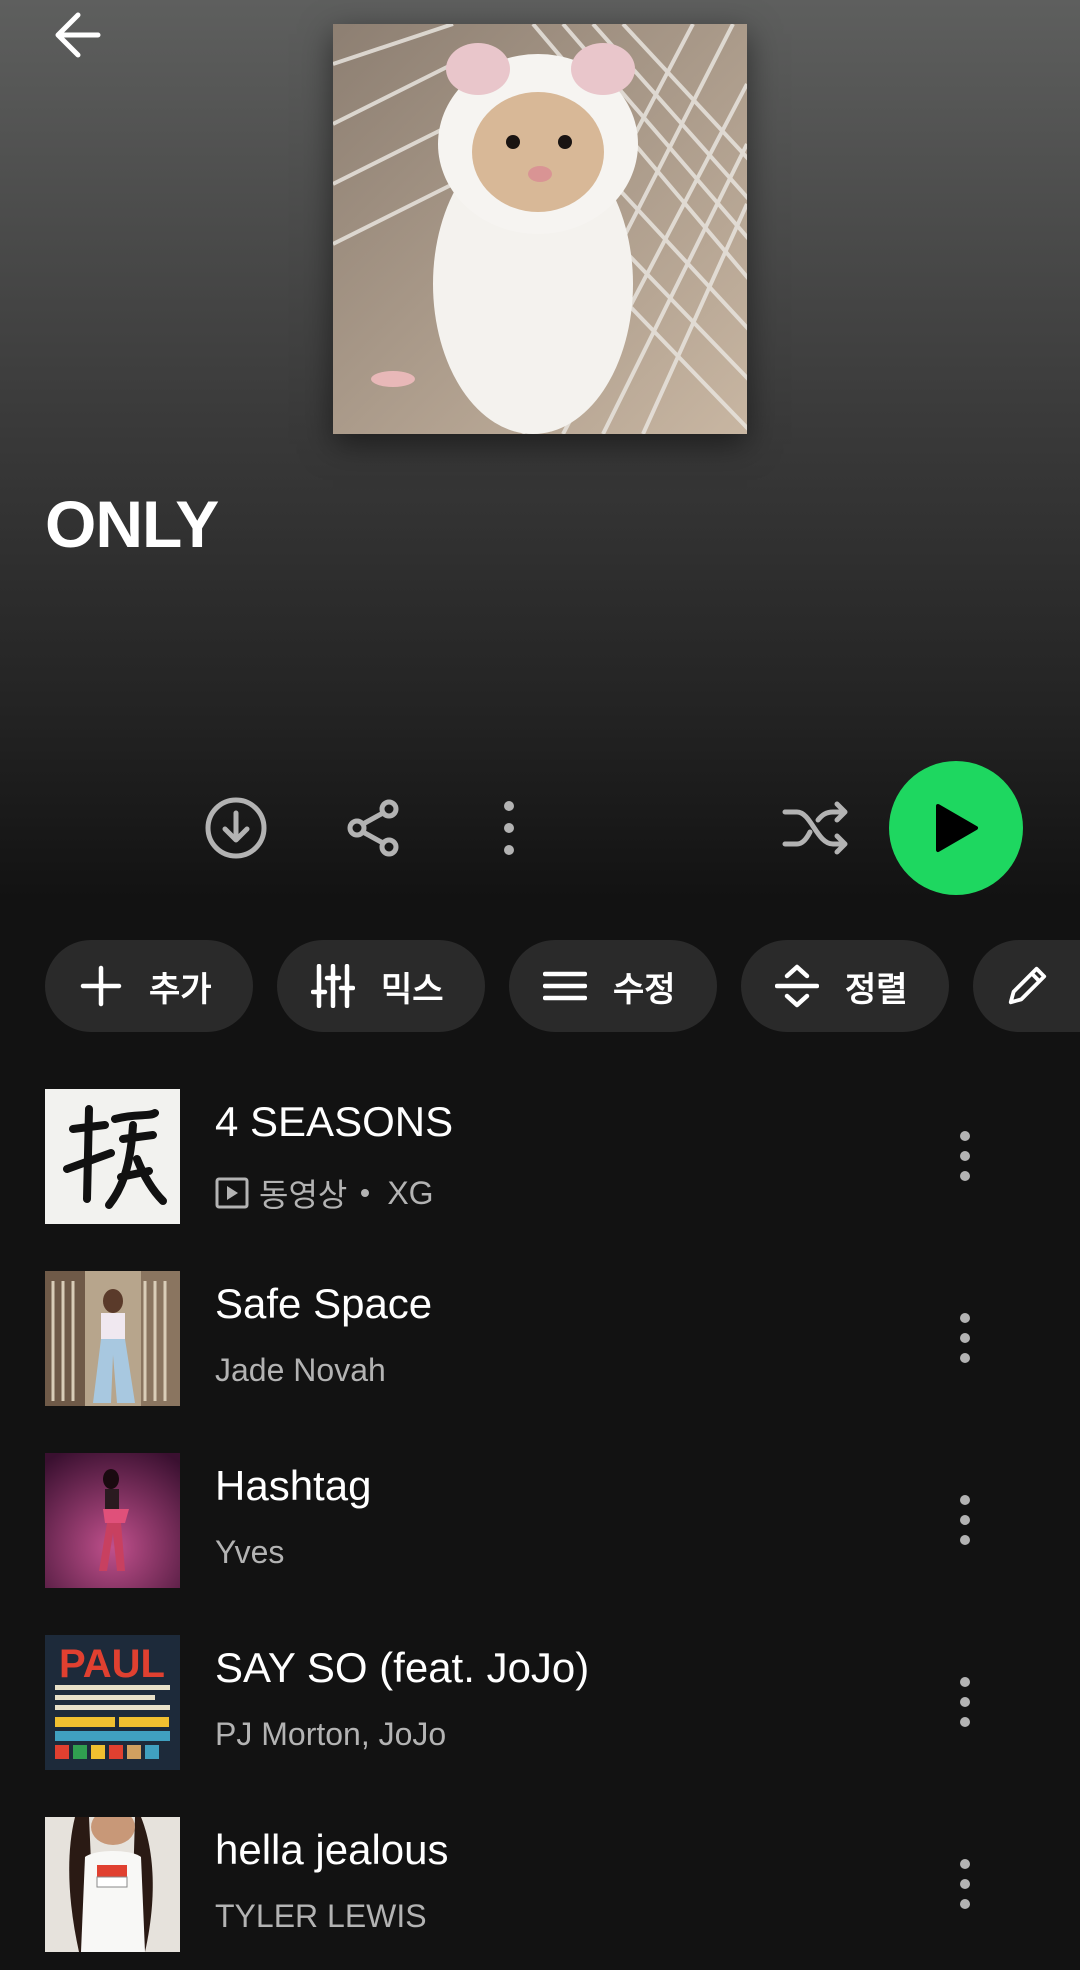 This screenshot has height=1970, width=1080. I want to click on edit-chip-label: 수정, so click(644, 989).